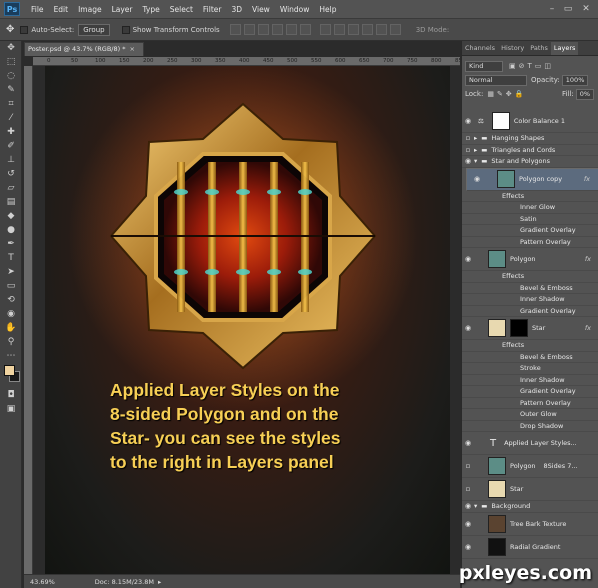 The height and width of the screenshot is (588, 598). I want to click on layer-group-star-polygons: ◉ ▾ ▬ Star and Polygons, so click(530, 162).